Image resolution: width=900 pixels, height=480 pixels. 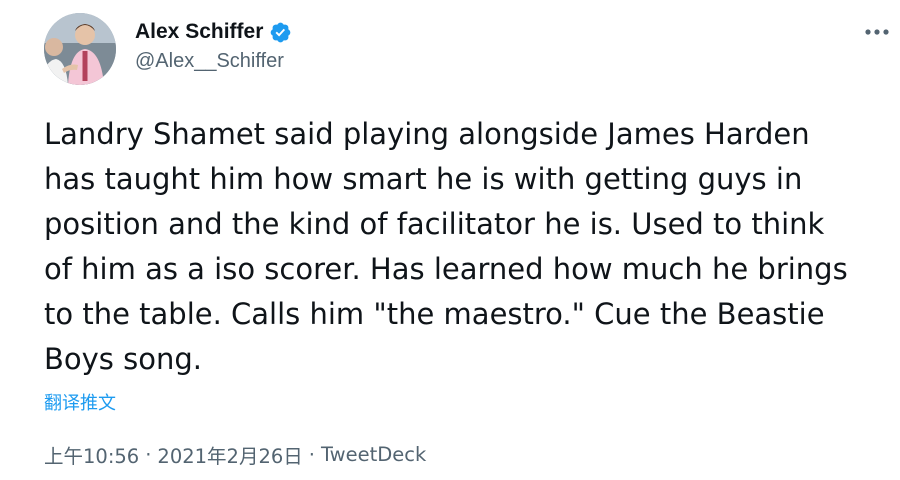 I want to click on name-row: Alex Schiffer, so click(x=213, y=32).